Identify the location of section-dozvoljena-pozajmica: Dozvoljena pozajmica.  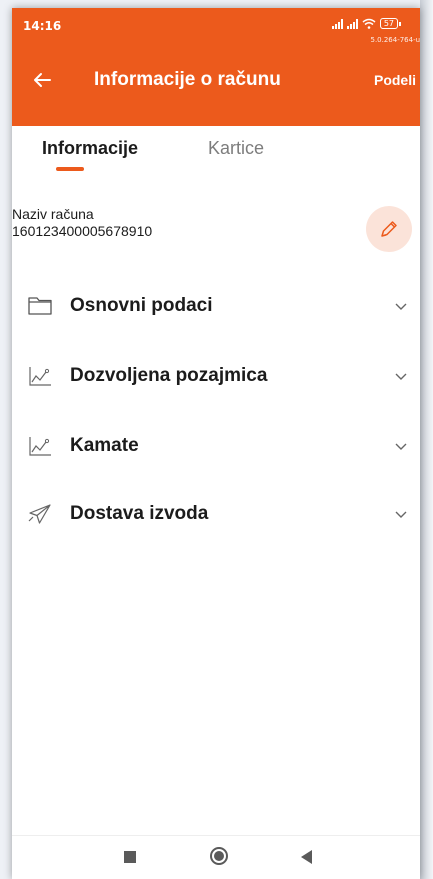
(216, 376).